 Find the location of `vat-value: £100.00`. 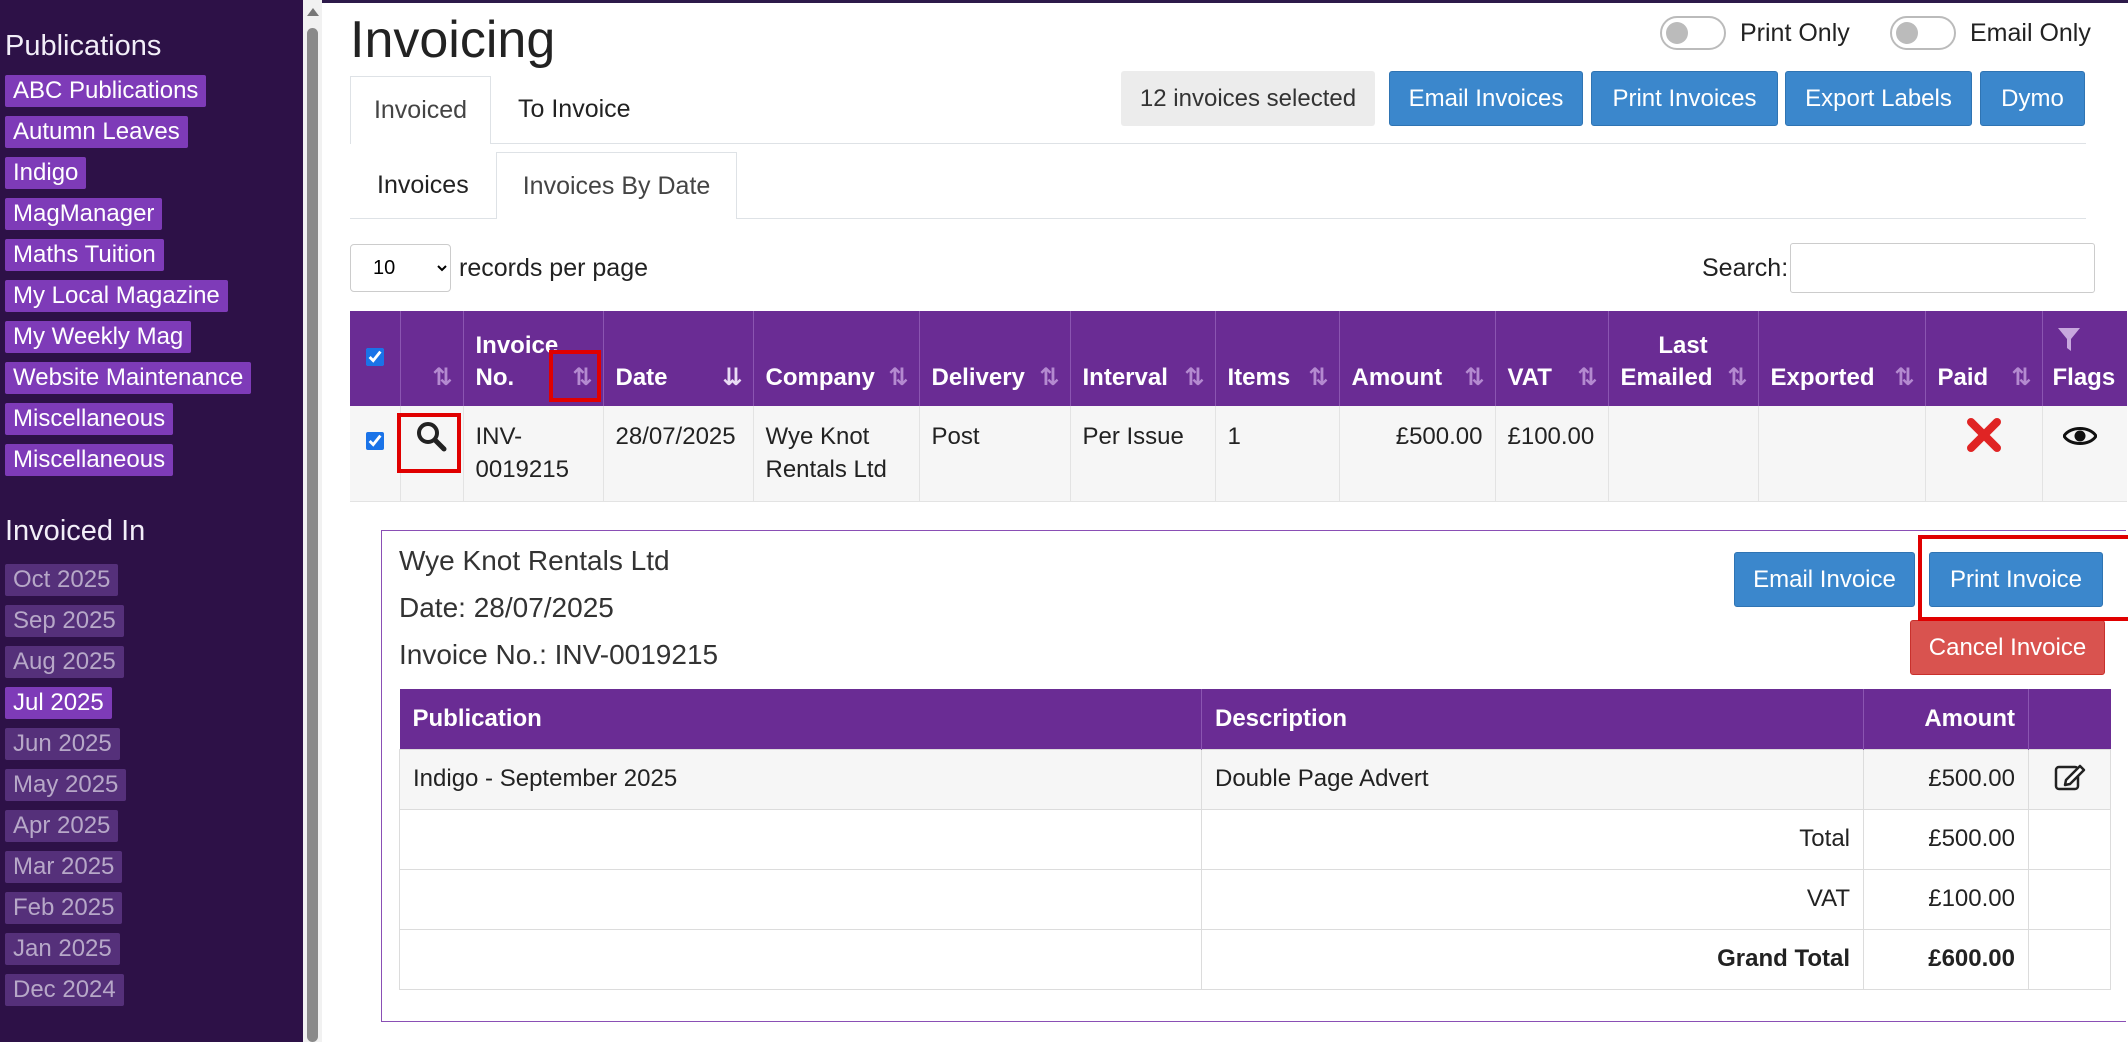

vat-value: £100.00 is located at coordinates (1946, 899).